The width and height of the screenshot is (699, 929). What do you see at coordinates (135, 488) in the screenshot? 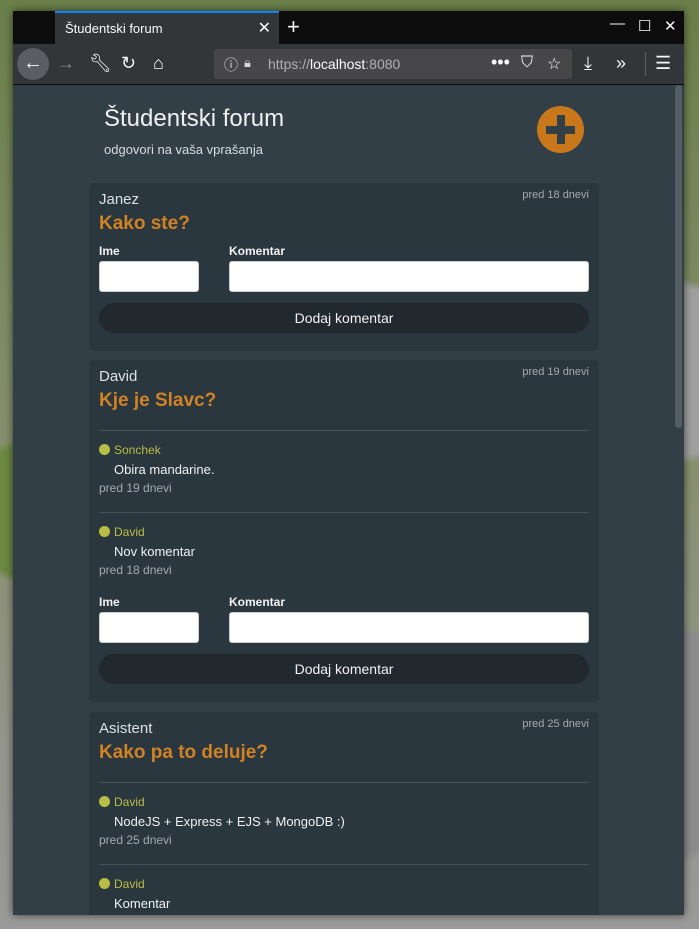
I see `comment-time: pred 19 dnevi` at bounding box center [135, 488].